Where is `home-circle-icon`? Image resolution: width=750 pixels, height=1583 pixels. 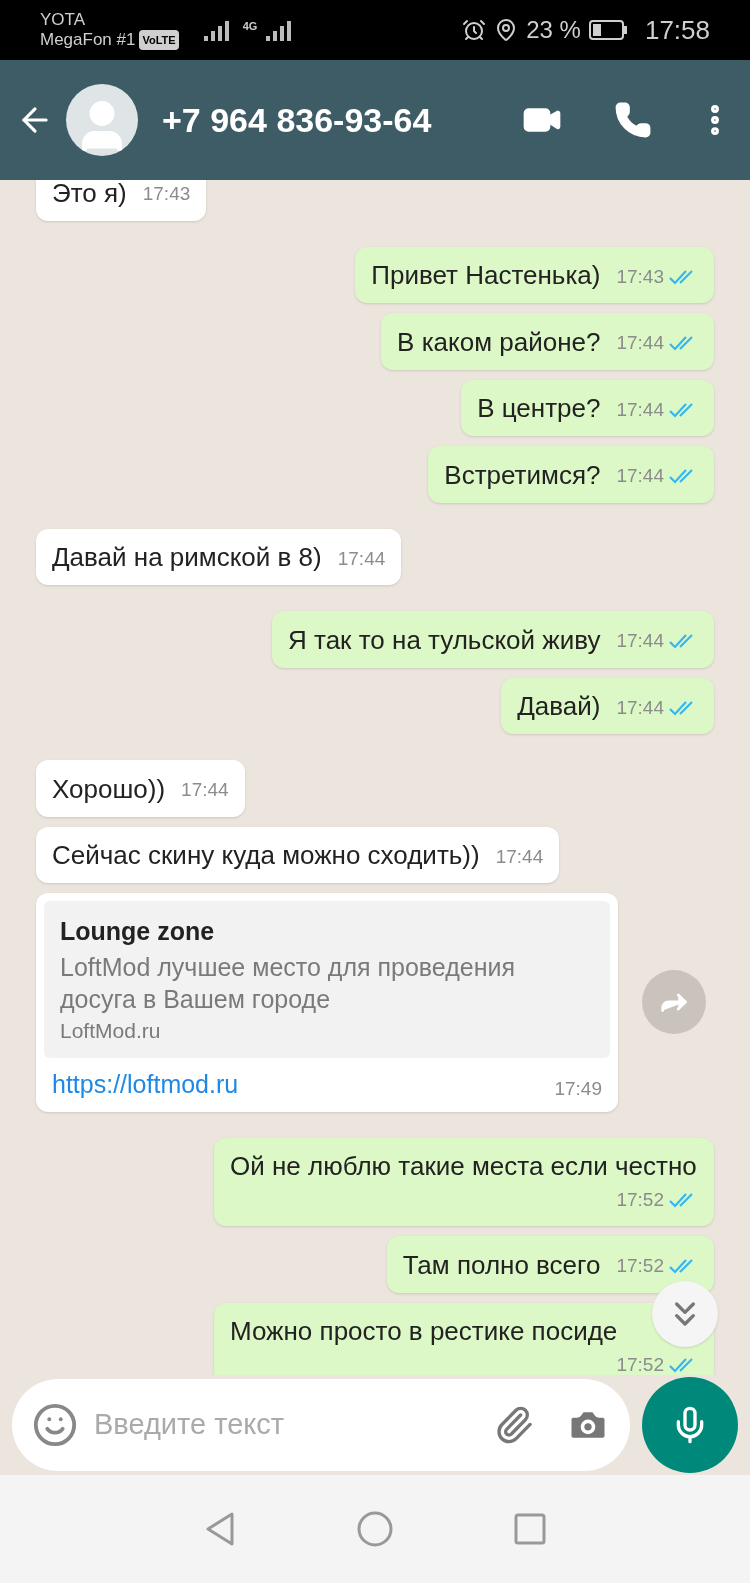
home-circle-icon is located at coordinates (375, 1529).